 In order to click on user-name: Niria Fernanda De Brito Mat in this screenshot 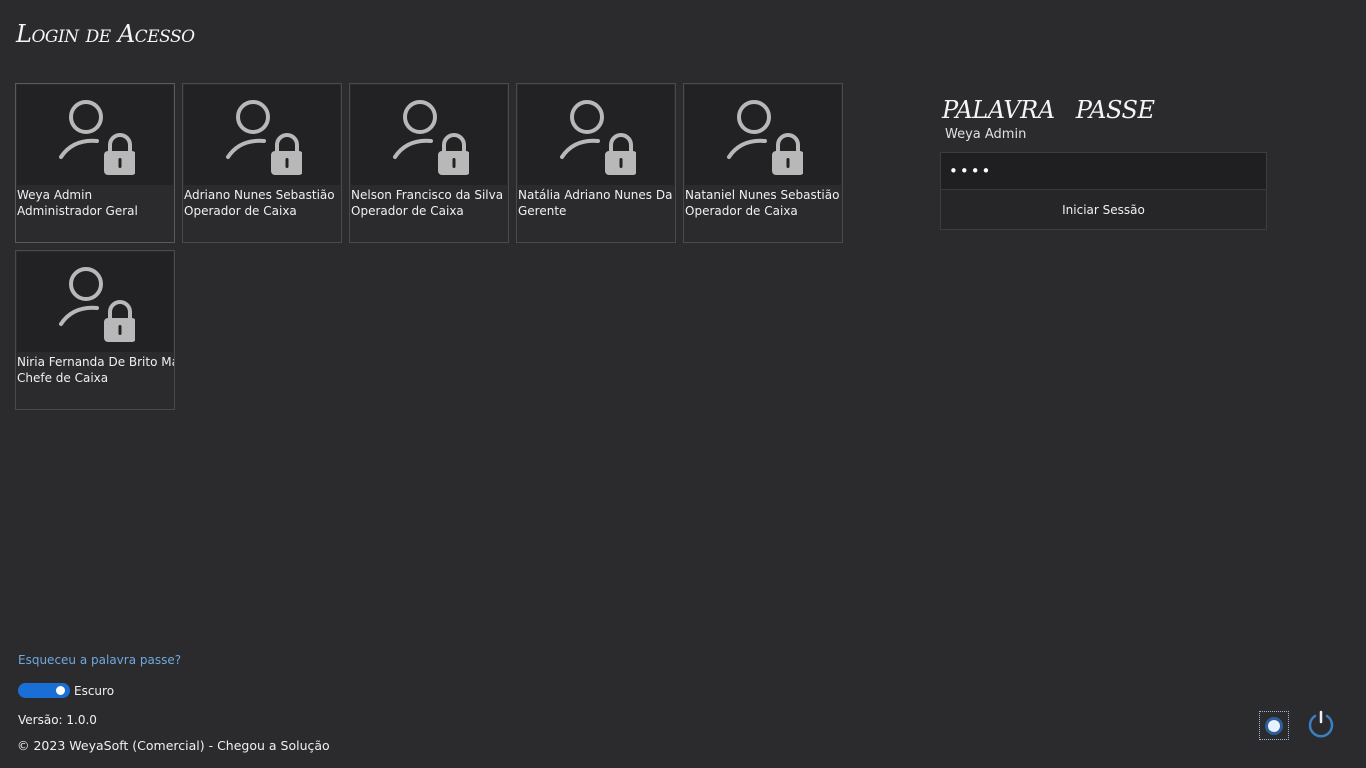, I will do `click(95, 362)`.